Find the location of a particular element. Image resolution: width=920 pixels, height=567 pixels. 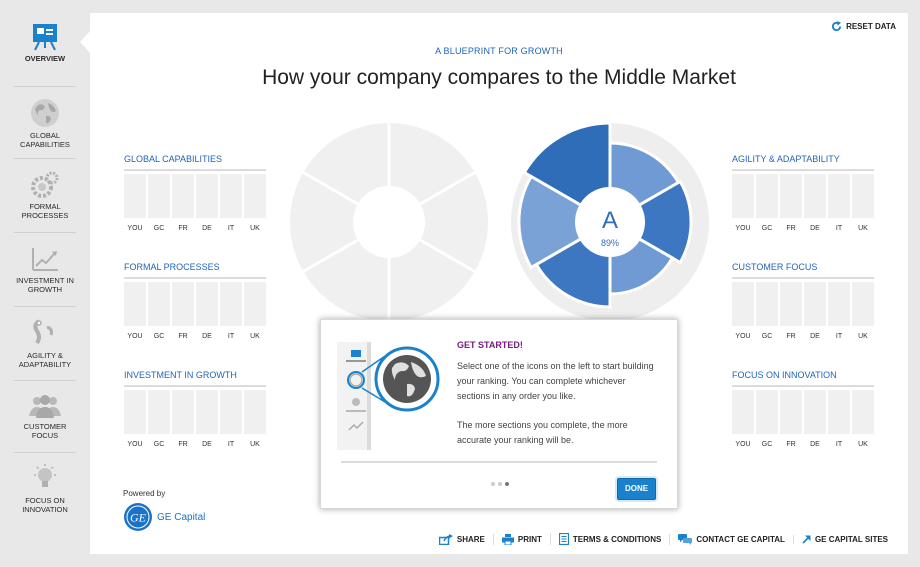

sidebar-item-label: Formal Processes is located at coordinates (45, 211).